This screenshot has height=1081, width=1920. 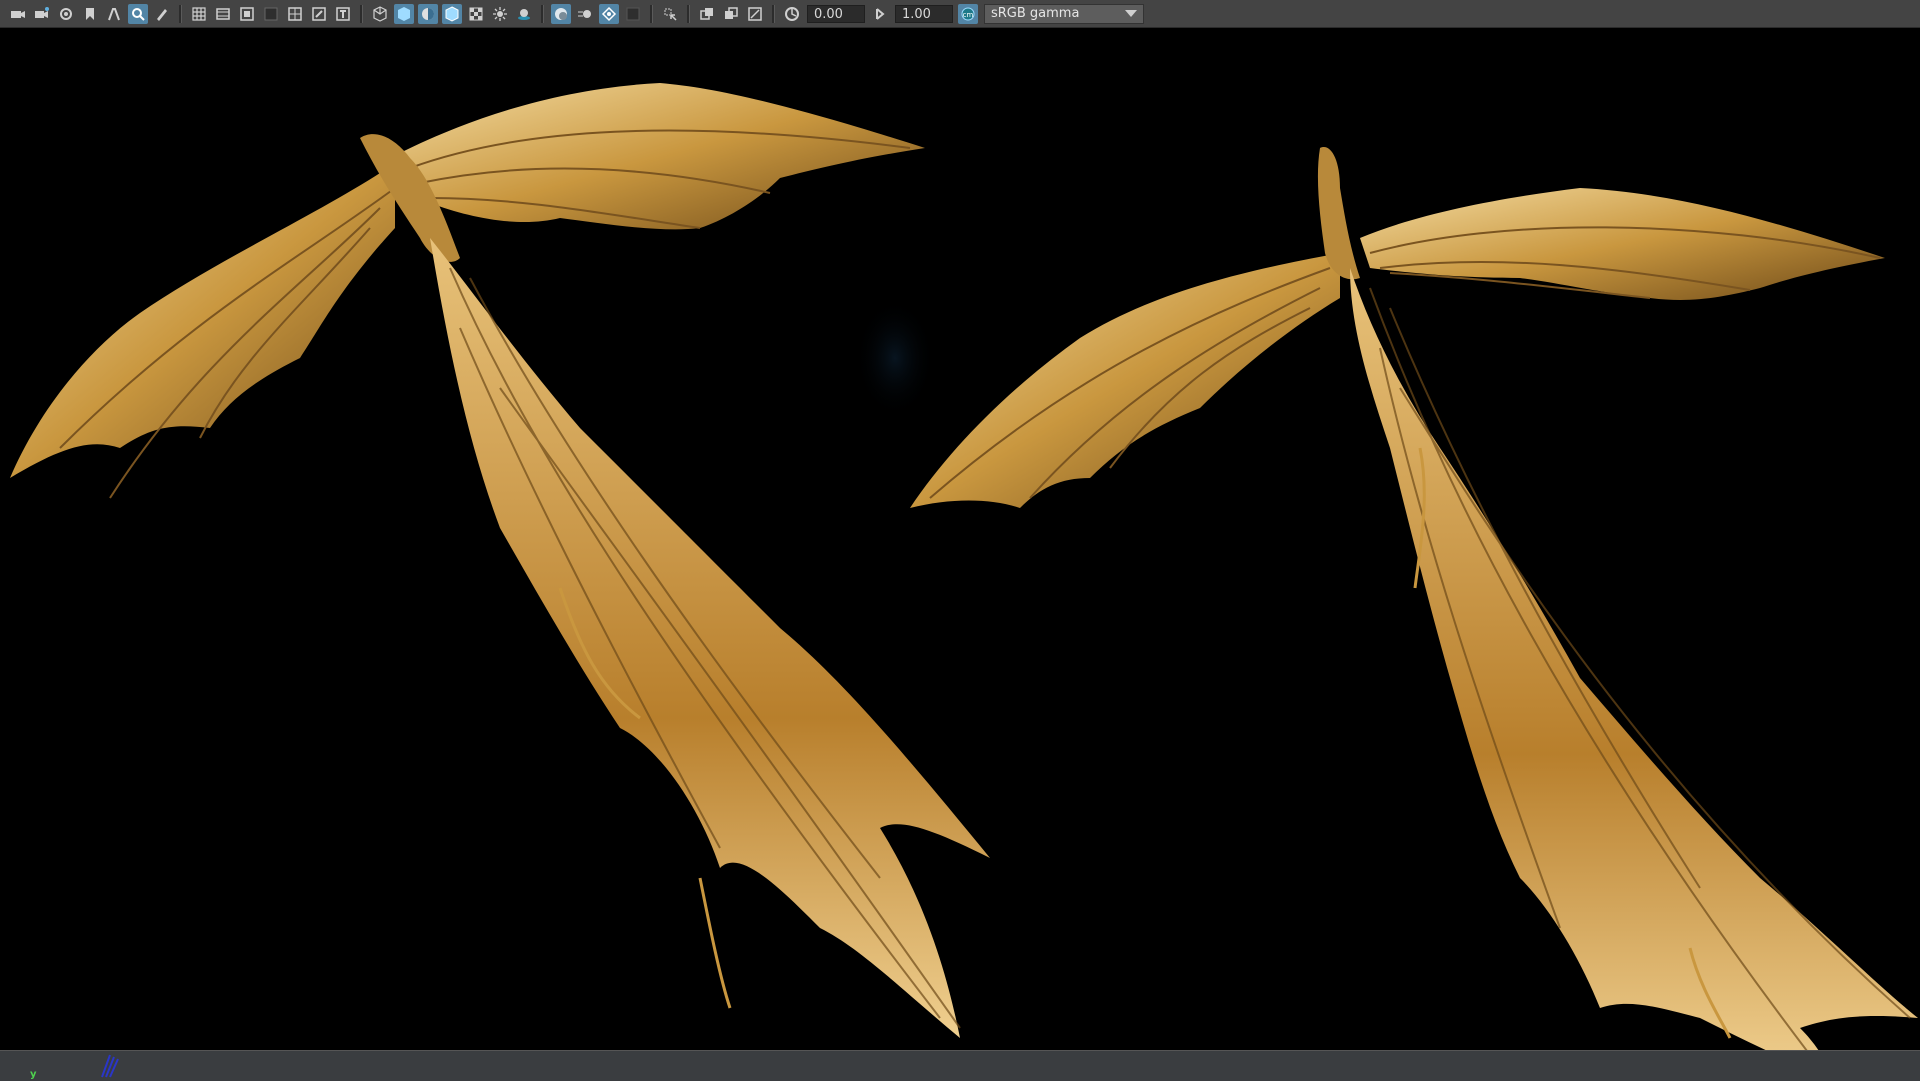 I want to click on xray-active-components-icon, so click(x=755, y=13).